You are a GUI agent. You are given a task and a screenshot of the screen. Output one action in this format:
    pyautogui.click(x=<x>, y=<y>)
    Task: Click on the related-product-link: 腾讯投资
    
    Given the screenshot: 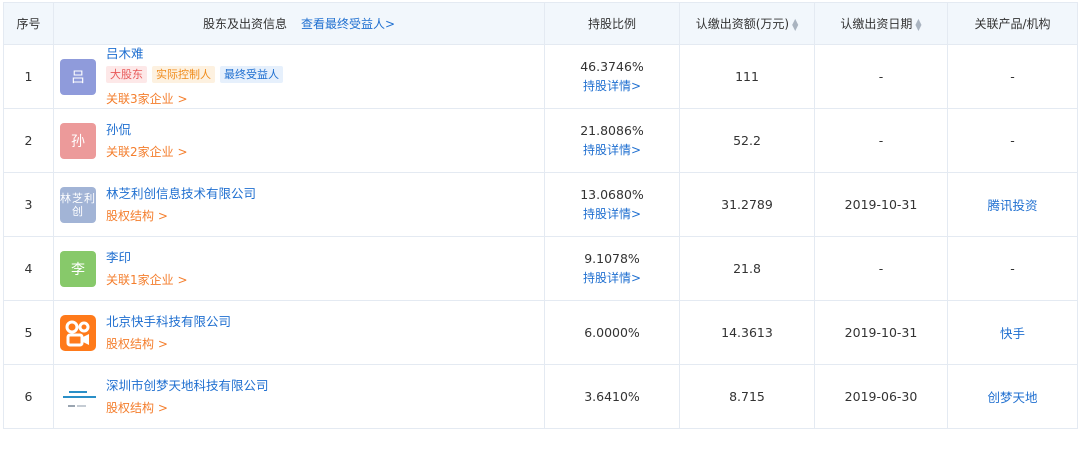 What is the action you would take?
    pyautogui.click(x=1012, y=204)
    